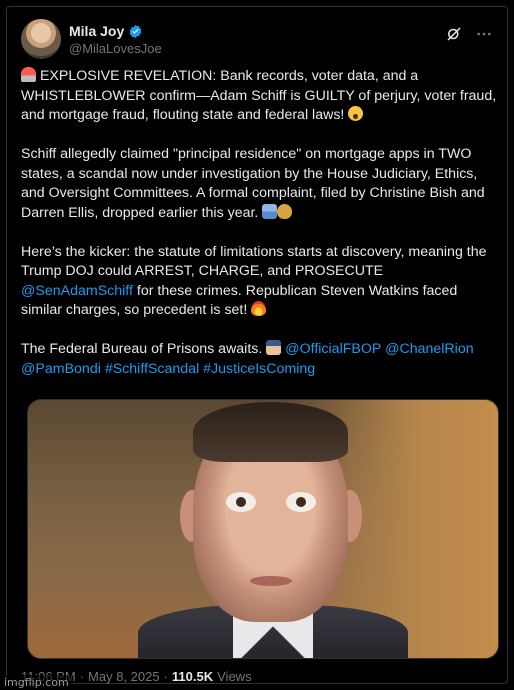  Describe the element at coordinates (454, 34) in the screenshot. I see `grok-icon` at that location.